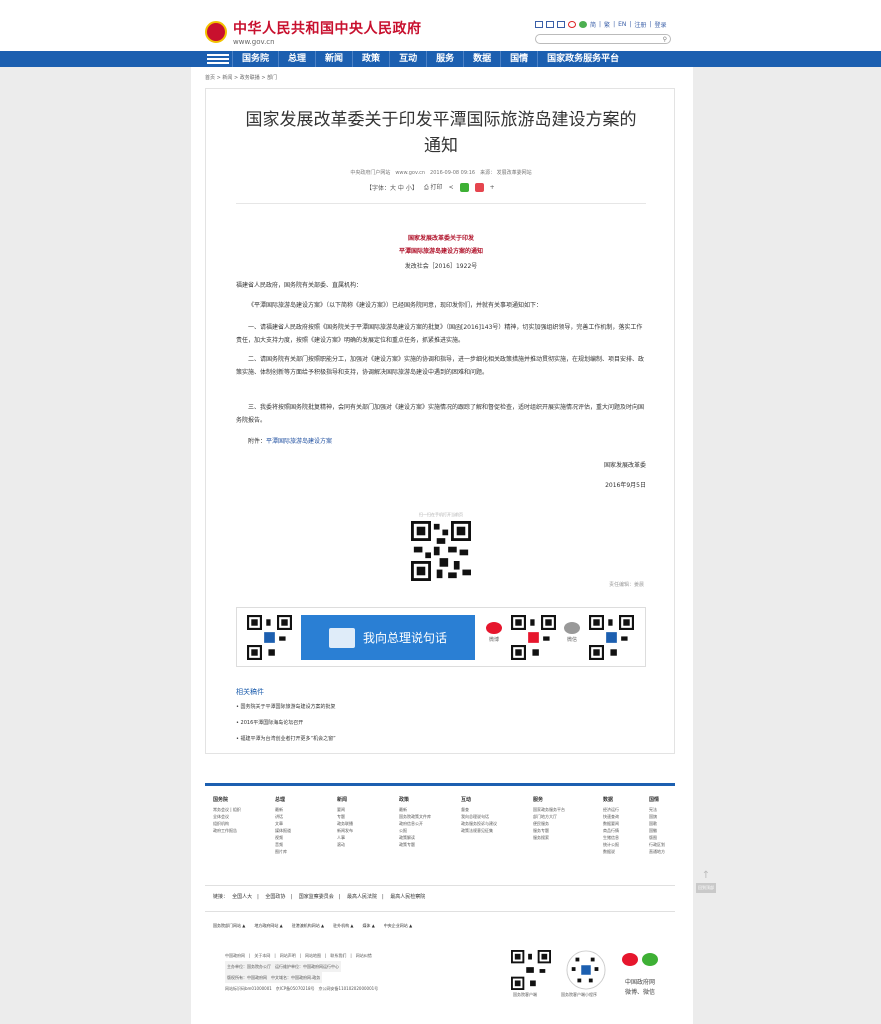  What do you see at coordinates (571, 640) in the screenshot?
I see `wechat-label: 微信` at bounding box center [571, 640].